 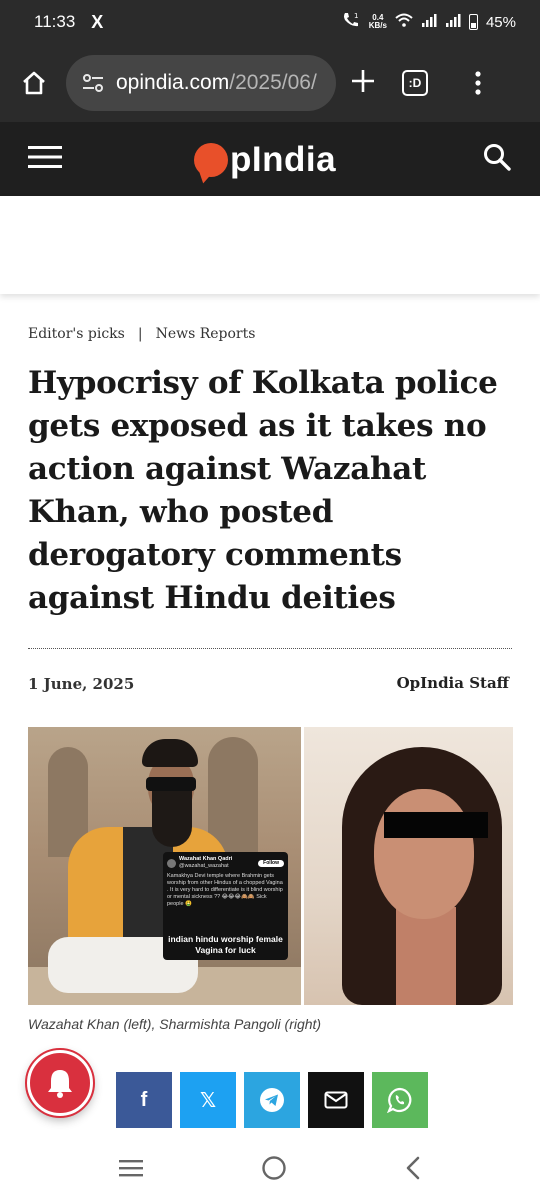 What do you see at coordinates (424, 854) in the screenshot?
I see `woman-face` at bounding box center [424, 854].